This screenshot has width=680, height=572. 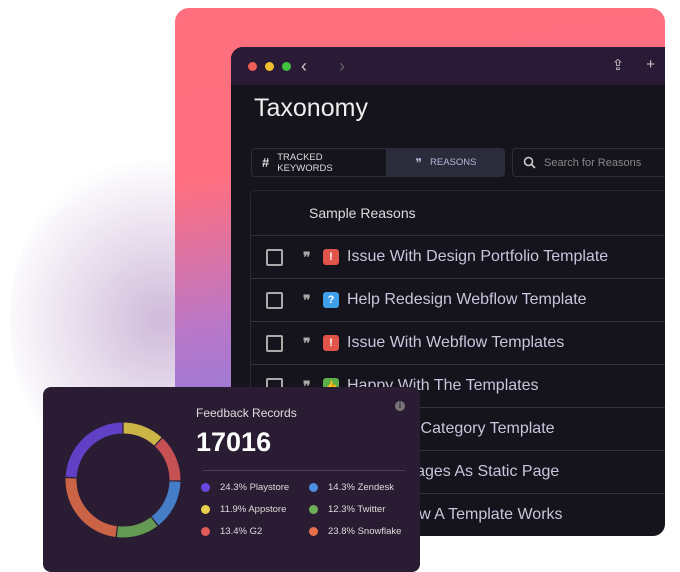 What do you see at coordinates (94, 450) in the screenshot?
I see `donut-slice-playstore` at bounding box center [94, 450].